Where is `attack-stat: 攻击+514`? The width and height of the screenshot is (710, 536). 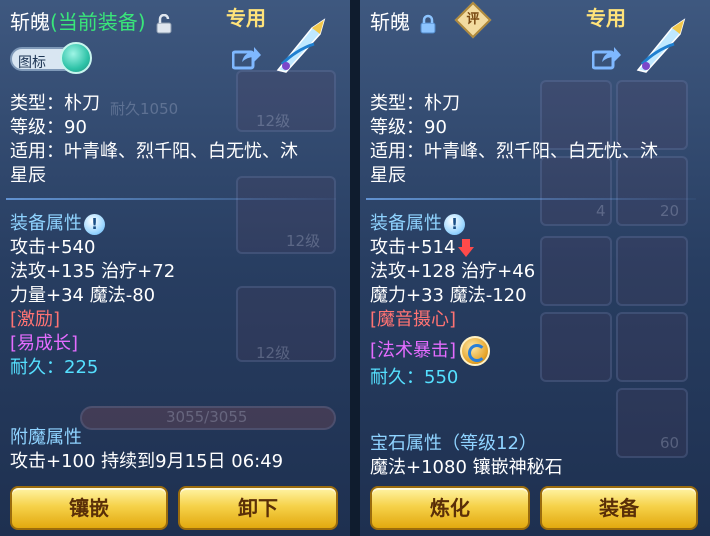
attack-stat: 攻击+514 is located at coordinates (413, 247).